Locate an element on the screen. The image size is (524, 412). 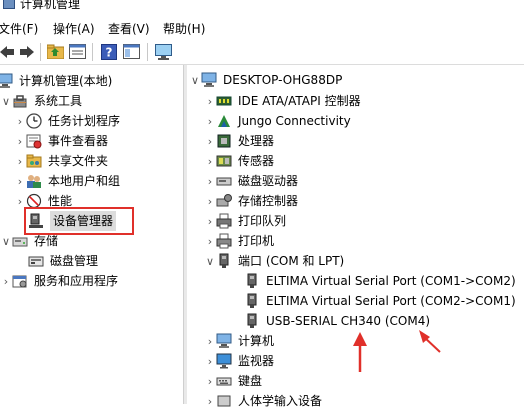
annotation-arrows is located at coordinates (397, 351).